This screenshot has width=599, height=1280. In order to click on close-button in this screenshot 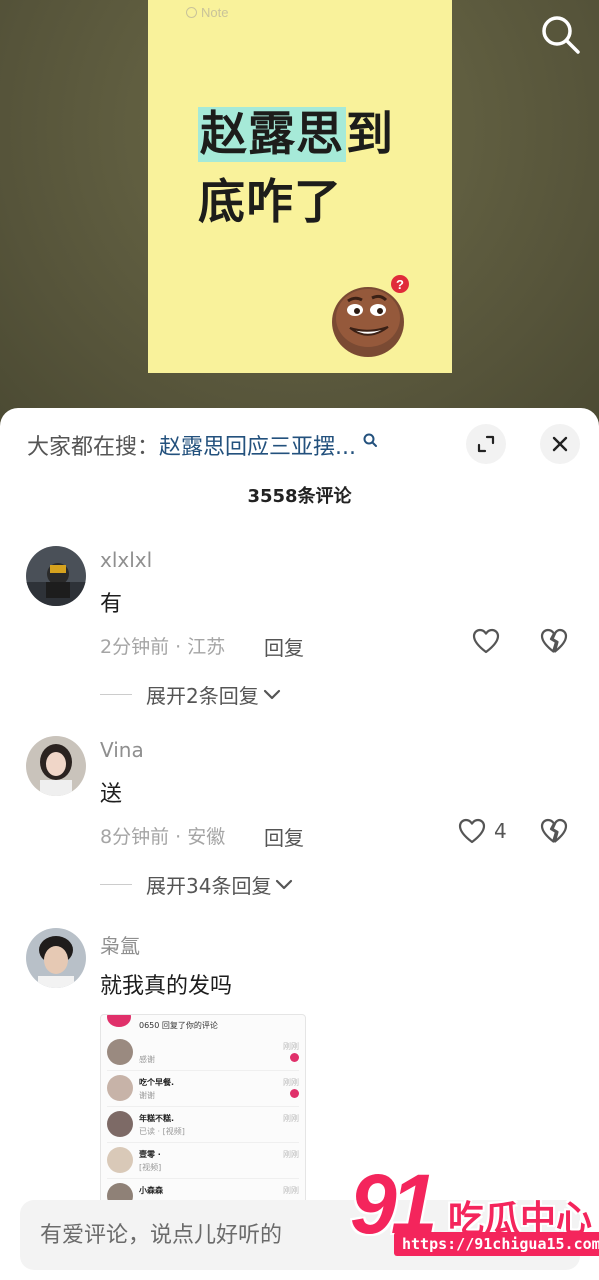, I will do `click(560, 444)`.